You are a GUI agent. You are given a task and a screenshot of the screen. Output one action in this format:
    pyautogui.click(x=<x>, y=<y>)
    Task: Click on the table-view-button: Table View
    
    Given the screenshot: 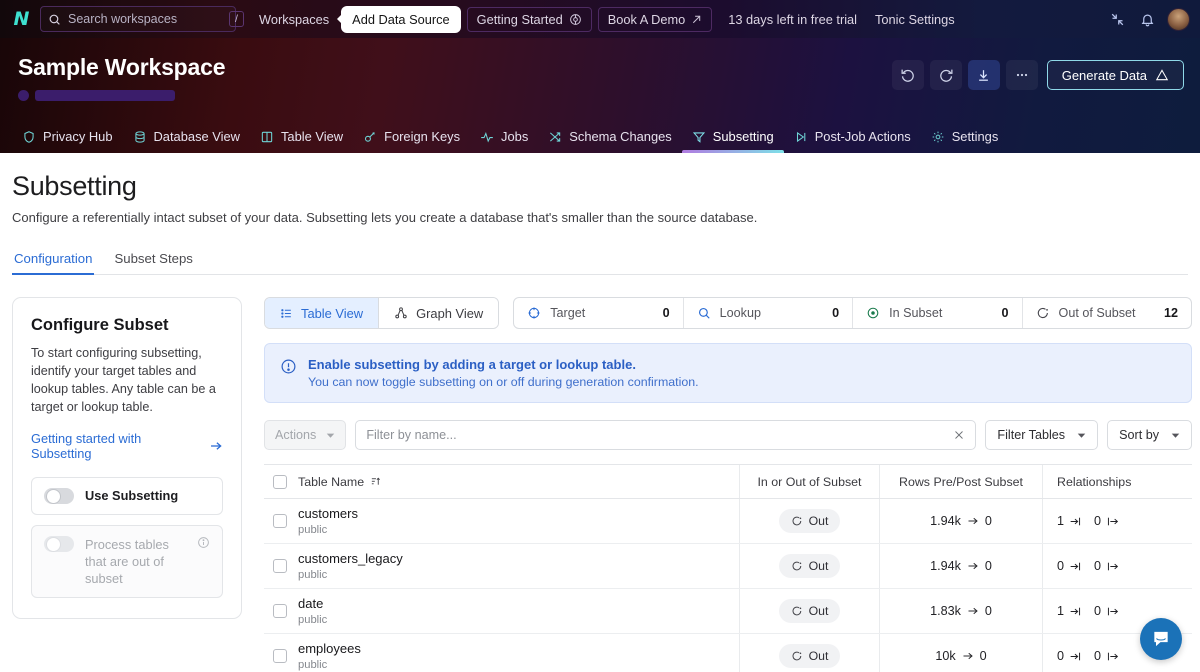 What is the action you would take?
    pyautogui.click(x=322, y=313)
    